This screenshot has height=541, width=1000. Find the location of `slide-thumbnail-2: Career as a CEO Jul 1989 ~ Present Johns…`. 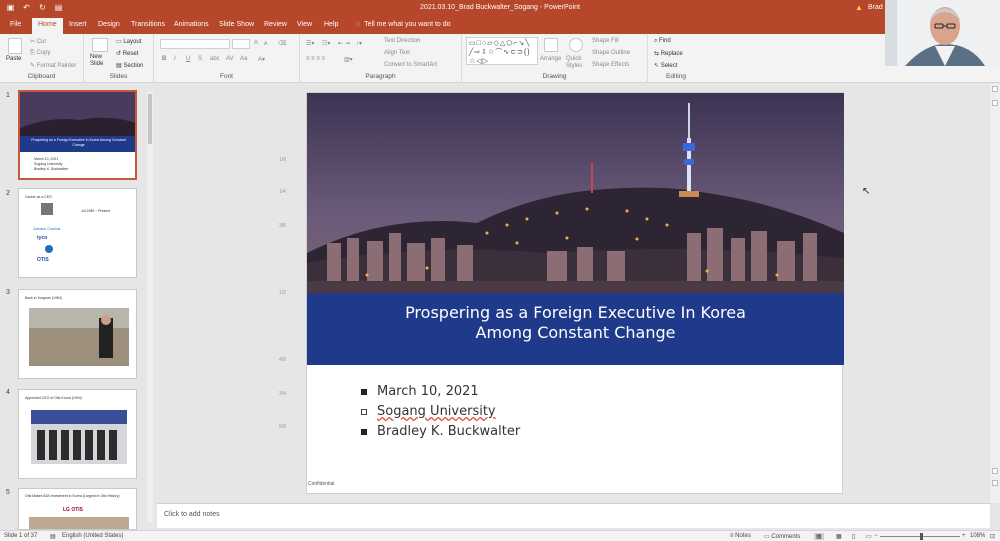

slide-thumbnail-2: Career as a CEO Jul 1989 ~ Present Johns… is located at coordinates (77, 233).